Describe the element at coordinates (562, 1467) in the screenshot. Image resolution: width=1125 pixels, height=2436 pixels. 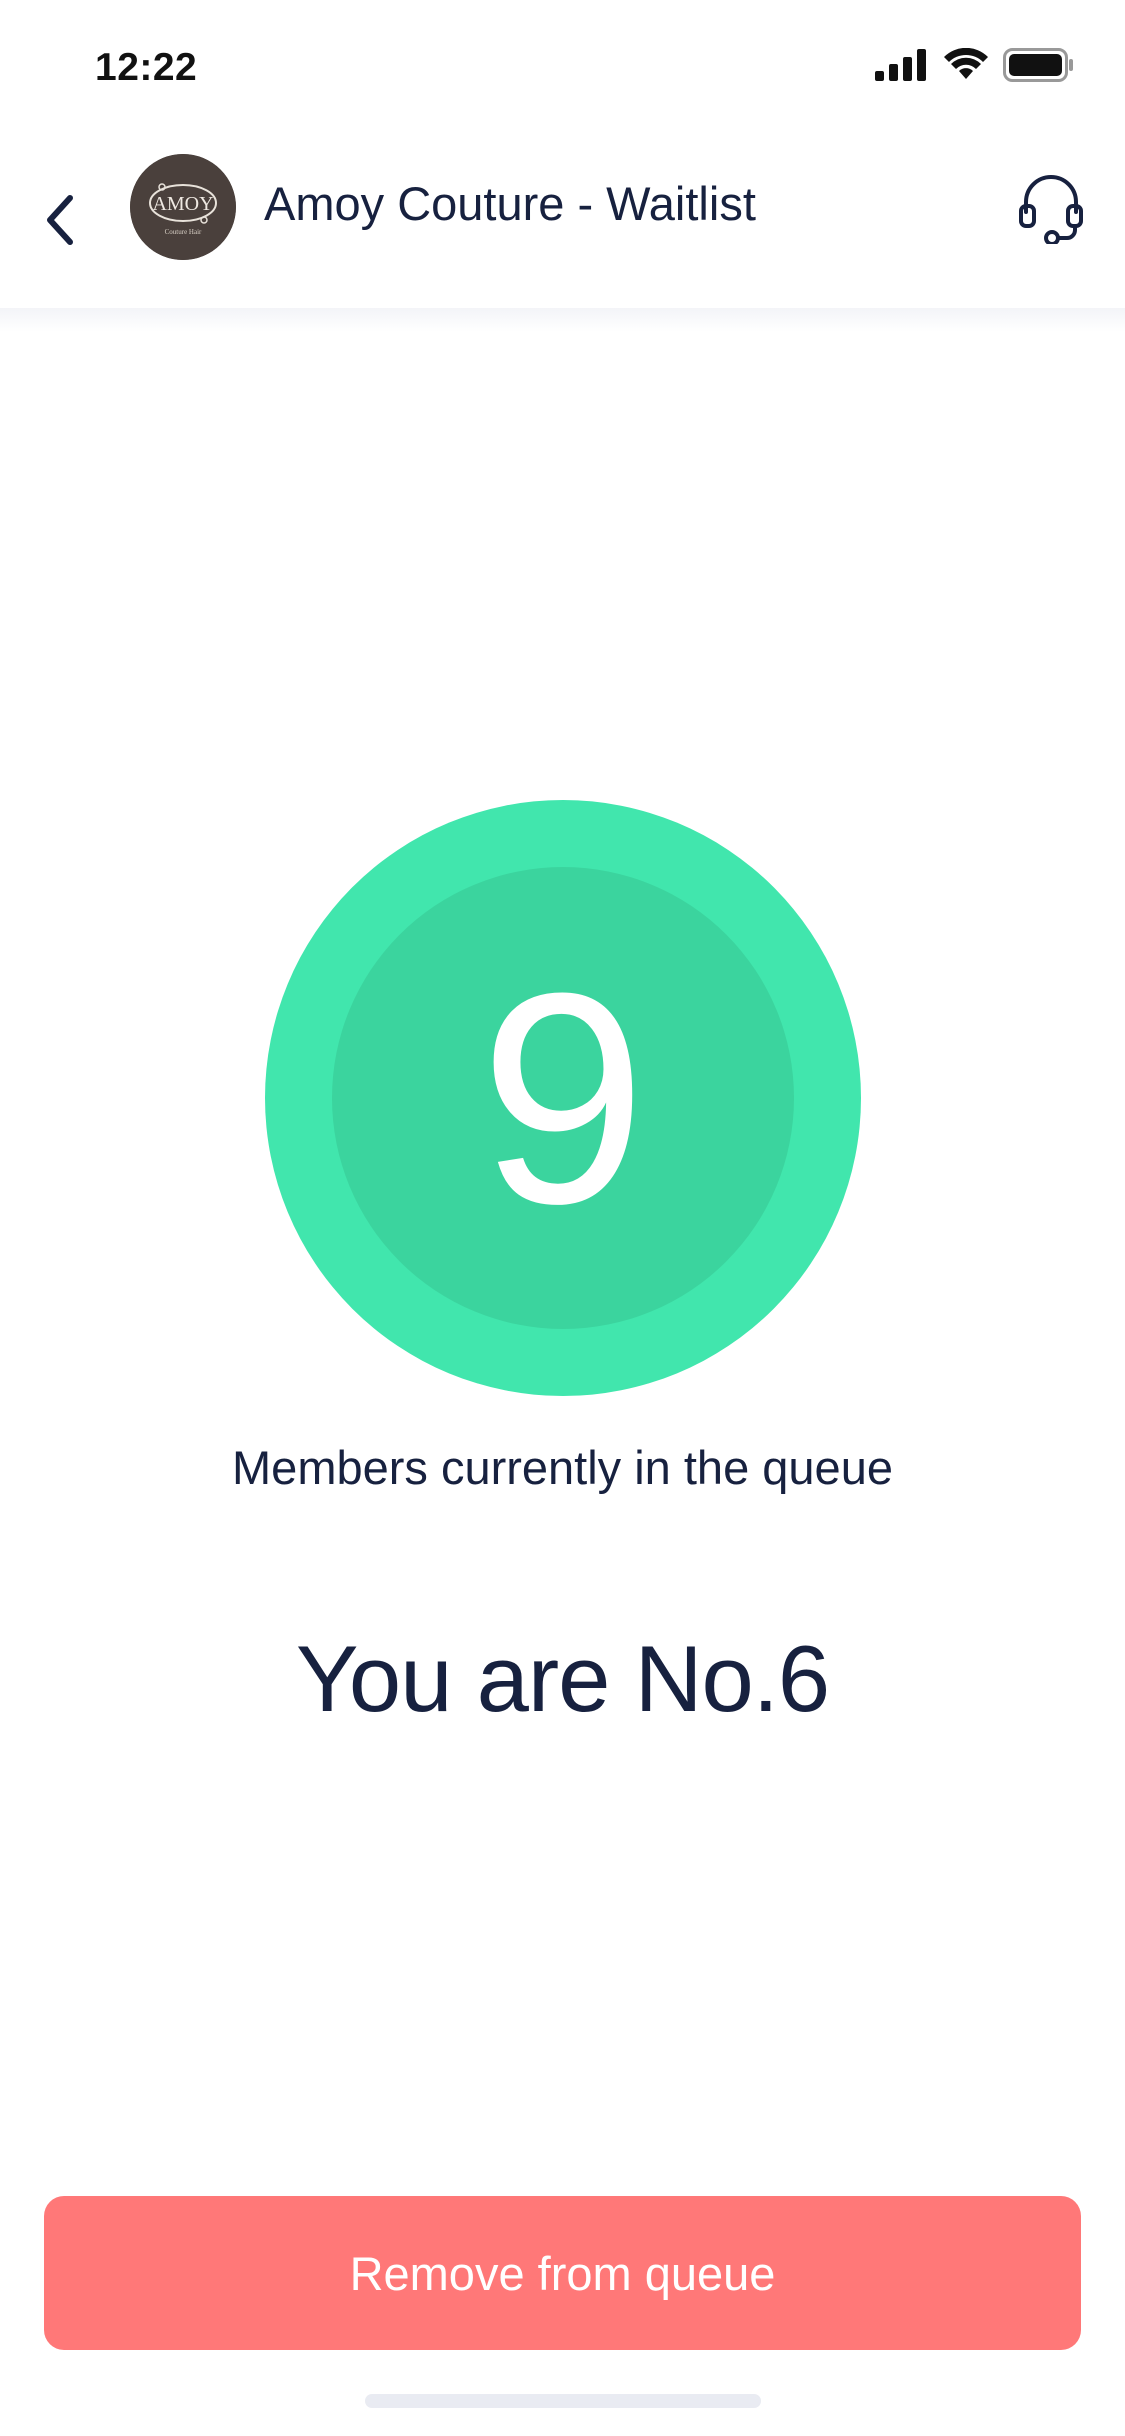
I see `queue-count-label: Members currently in the queue` at that location.